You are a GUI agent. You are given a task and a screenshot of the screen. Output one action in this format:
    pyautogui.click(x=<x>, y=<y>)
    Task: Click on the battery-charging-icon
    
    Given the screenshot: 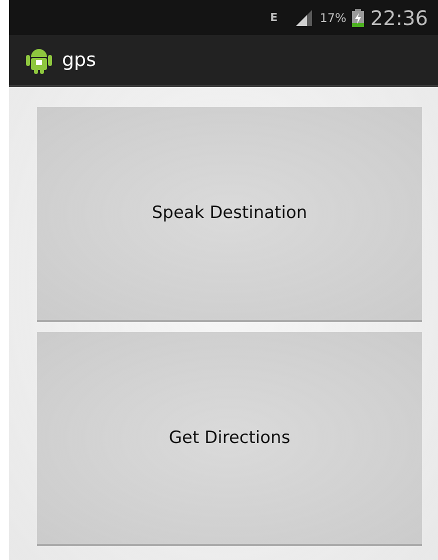 What is the action you would take?
    pyautogui.click(x=358, y=17)
    